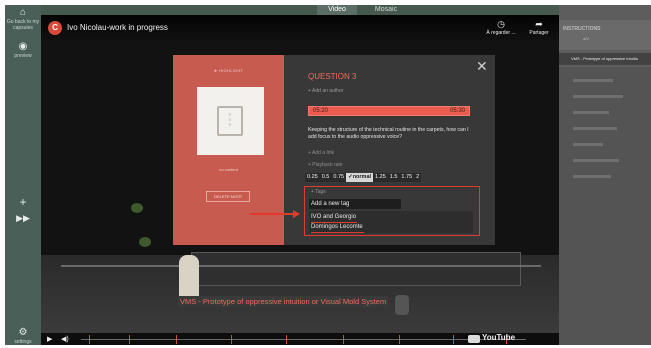 The image size is (651, 348). I want to click on tab-mosaic: Mosaic, so click(386, 10).